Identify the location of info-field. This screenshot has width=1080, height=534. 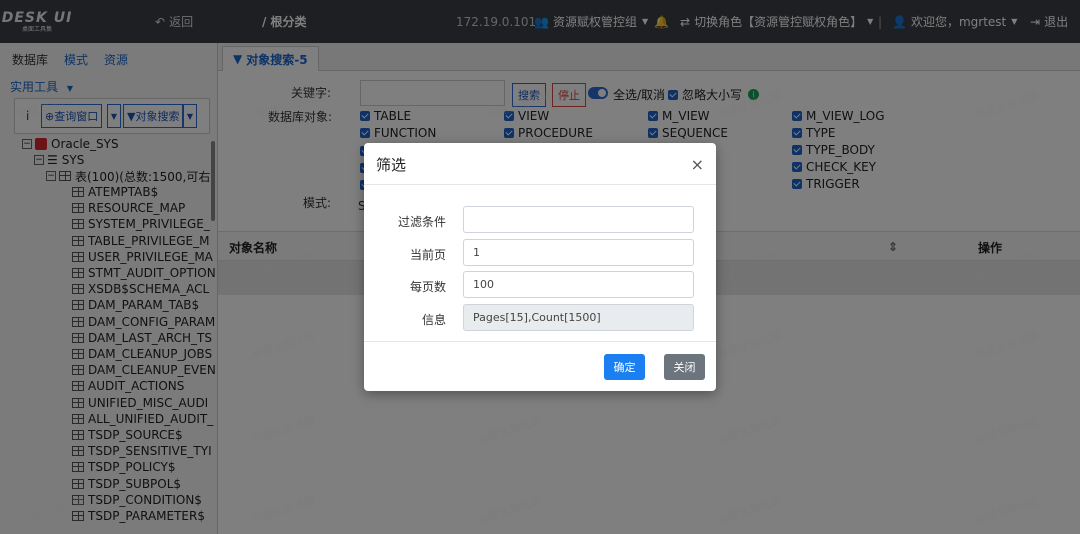
(578, 317).